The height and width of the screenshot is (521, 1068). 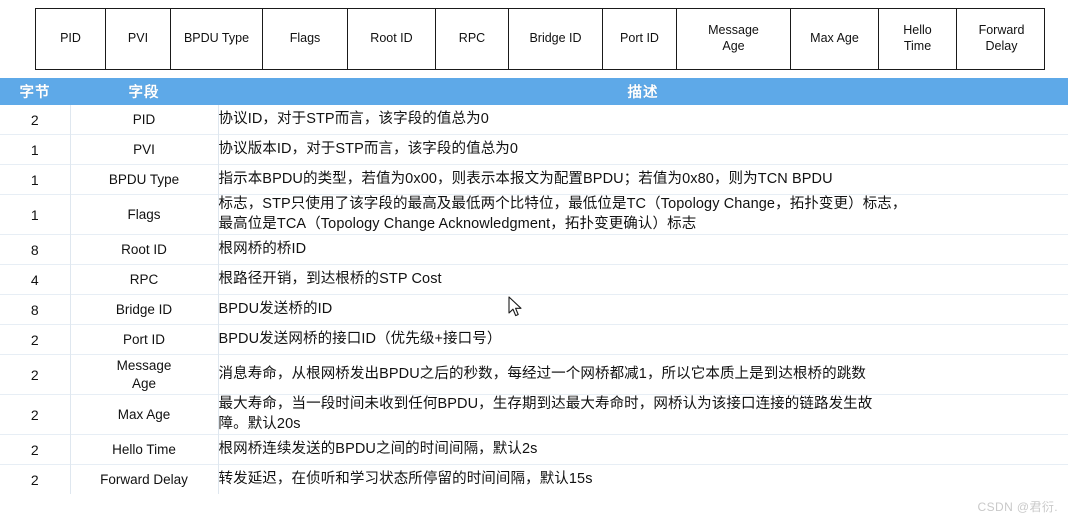 I want to click on cell-field: Port ID, so click(x=144, y=339).